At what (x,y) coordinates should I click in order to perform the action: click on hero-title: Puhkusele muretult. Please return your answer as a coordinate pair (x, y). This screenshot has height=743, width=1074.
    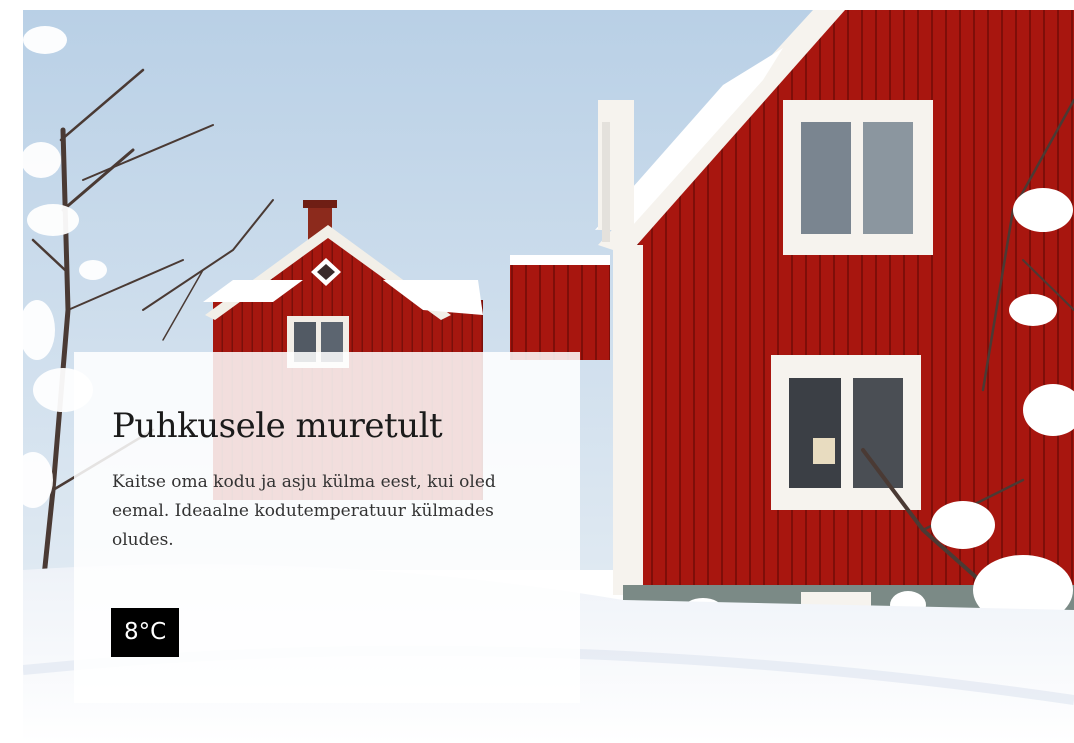
    Looking at the image, I should click on (277, 426).